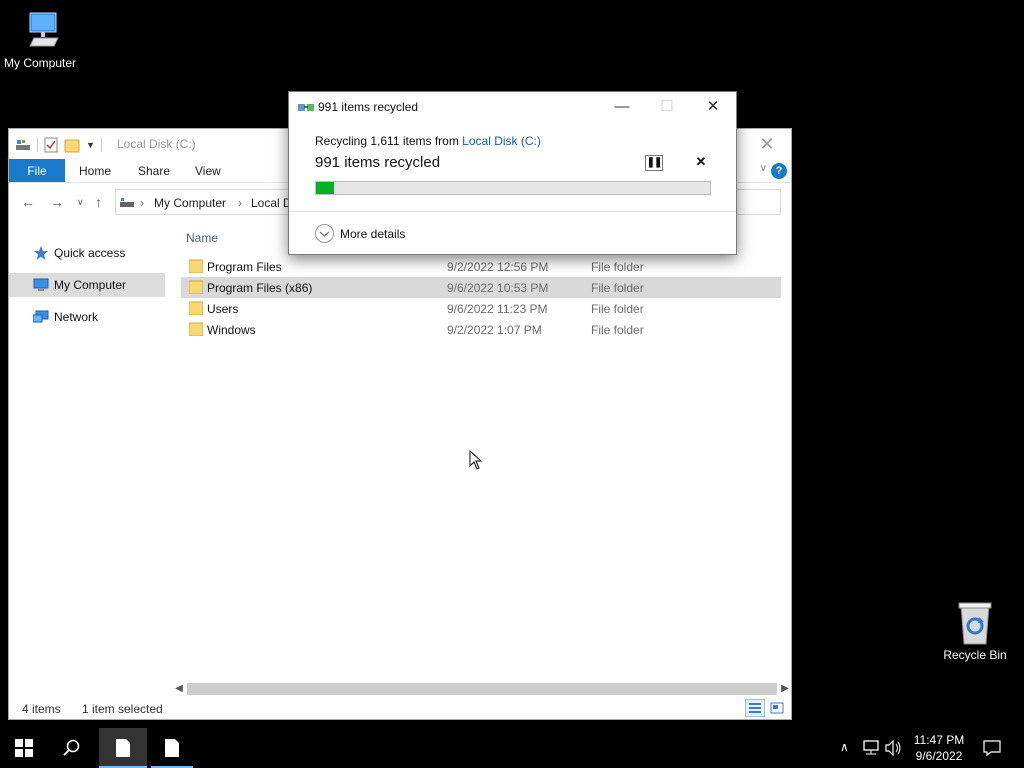 The image size is (1024, 768). Describe the element at coordinates (512, 748) in the screenshot. I see `taskbar: ∧ 11:47 PM 9/6/2022` at that location.